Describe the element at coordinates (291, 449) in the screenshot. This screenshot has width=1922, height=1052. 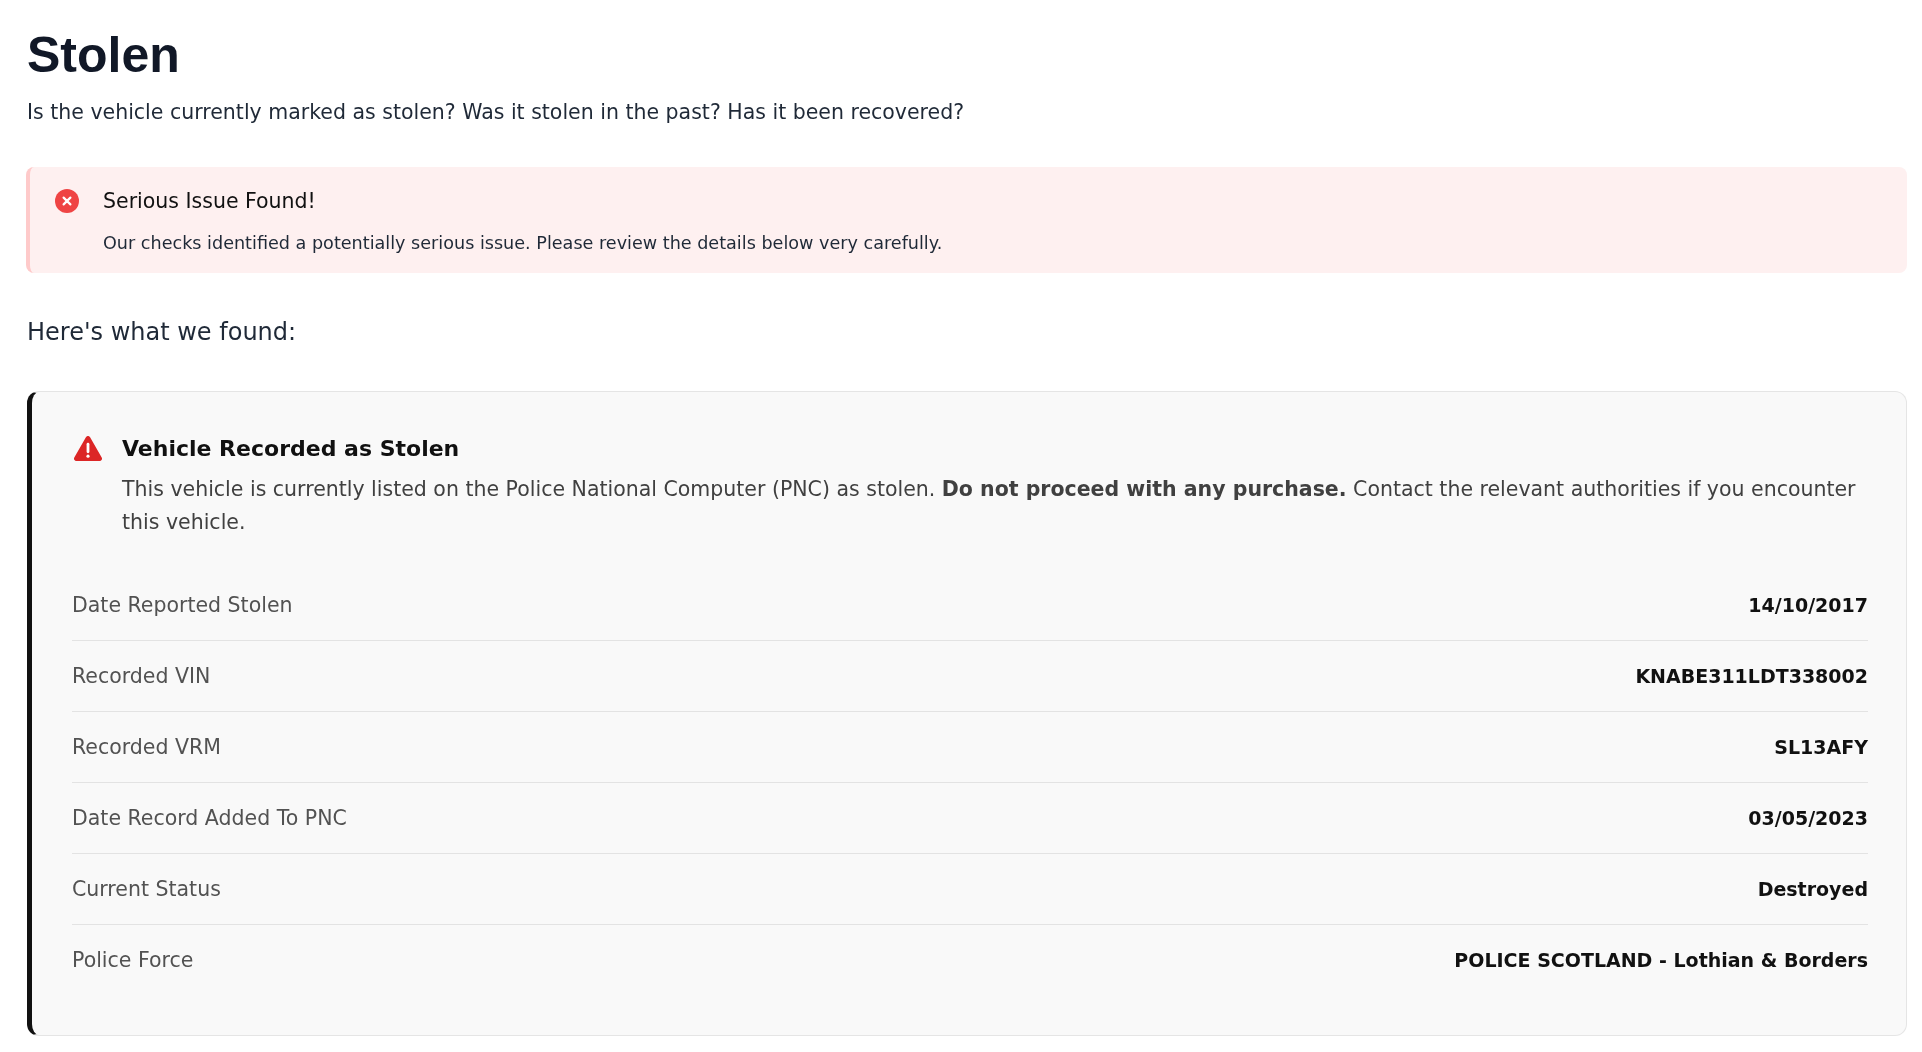
I see `finding-title: Vehicle Recorded as Stolen` at that location.